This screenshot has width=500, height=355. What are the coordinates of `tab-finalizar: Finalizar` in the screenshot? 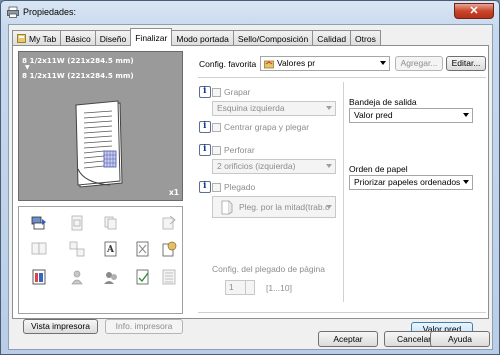 It's located at (151, 37).